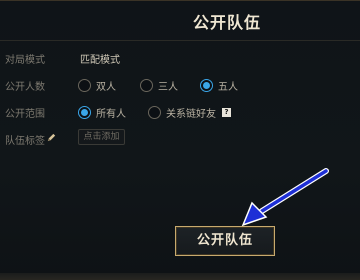 The width and height of the screenshot is (360, 280). Describe the element at coordinates (225, 241) in the screenshot. I see `publish-team-button: 公开队伍` at that location.